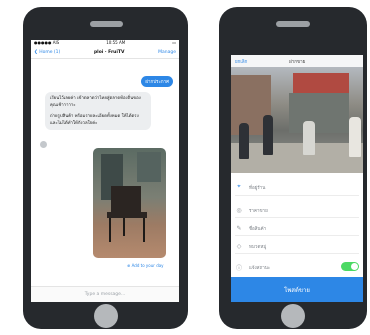 Image resolution: width=370 pixels, height=335 pixels. I want to click on sent-message-bubble: ฝากประกาศ, so click(157, 81).